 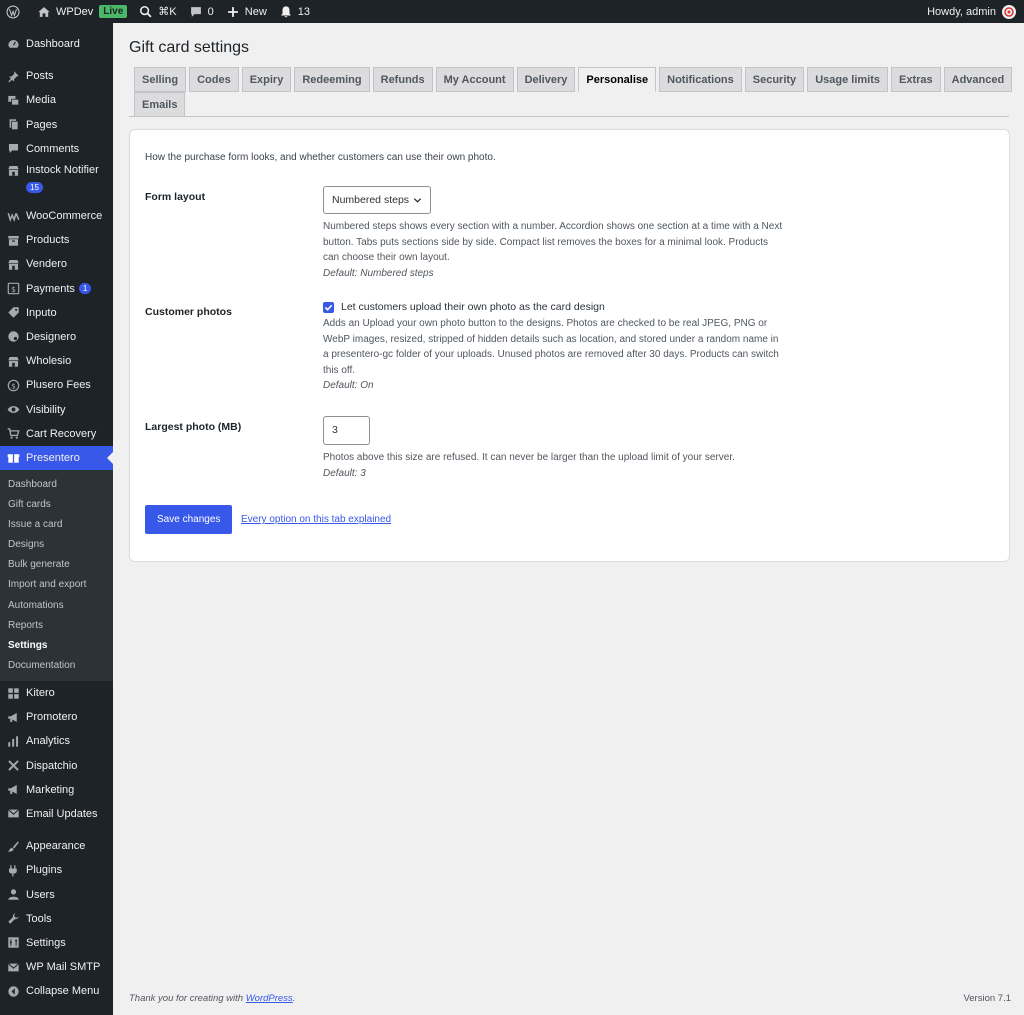 What do you see at coordinates (56, 361) in the screenshot?
I see `sidebar-item-wholesio: Wholesio` at bounding box center [56, 361].